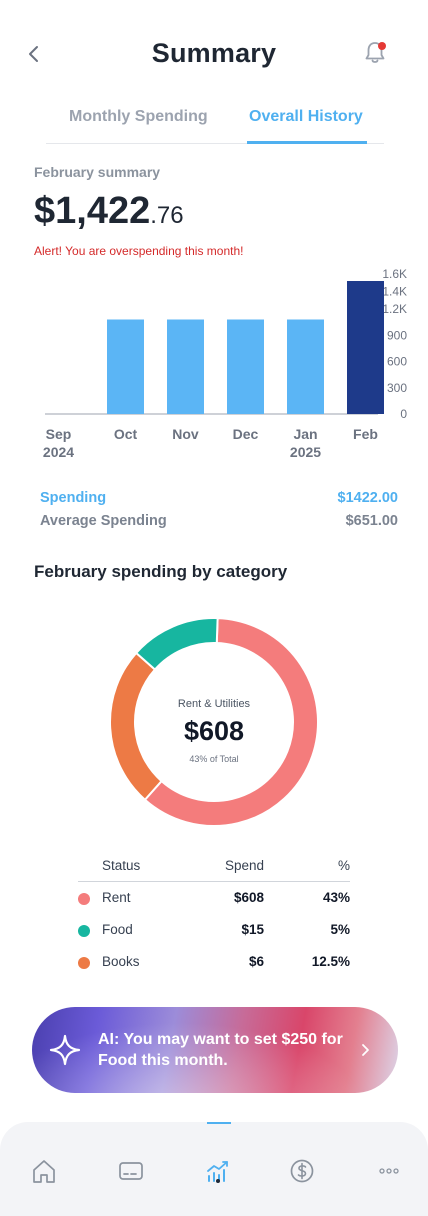  Describe the element at coordinates (214, 866) in the screenshot. I see `table-header: Status Spend %` at that location.